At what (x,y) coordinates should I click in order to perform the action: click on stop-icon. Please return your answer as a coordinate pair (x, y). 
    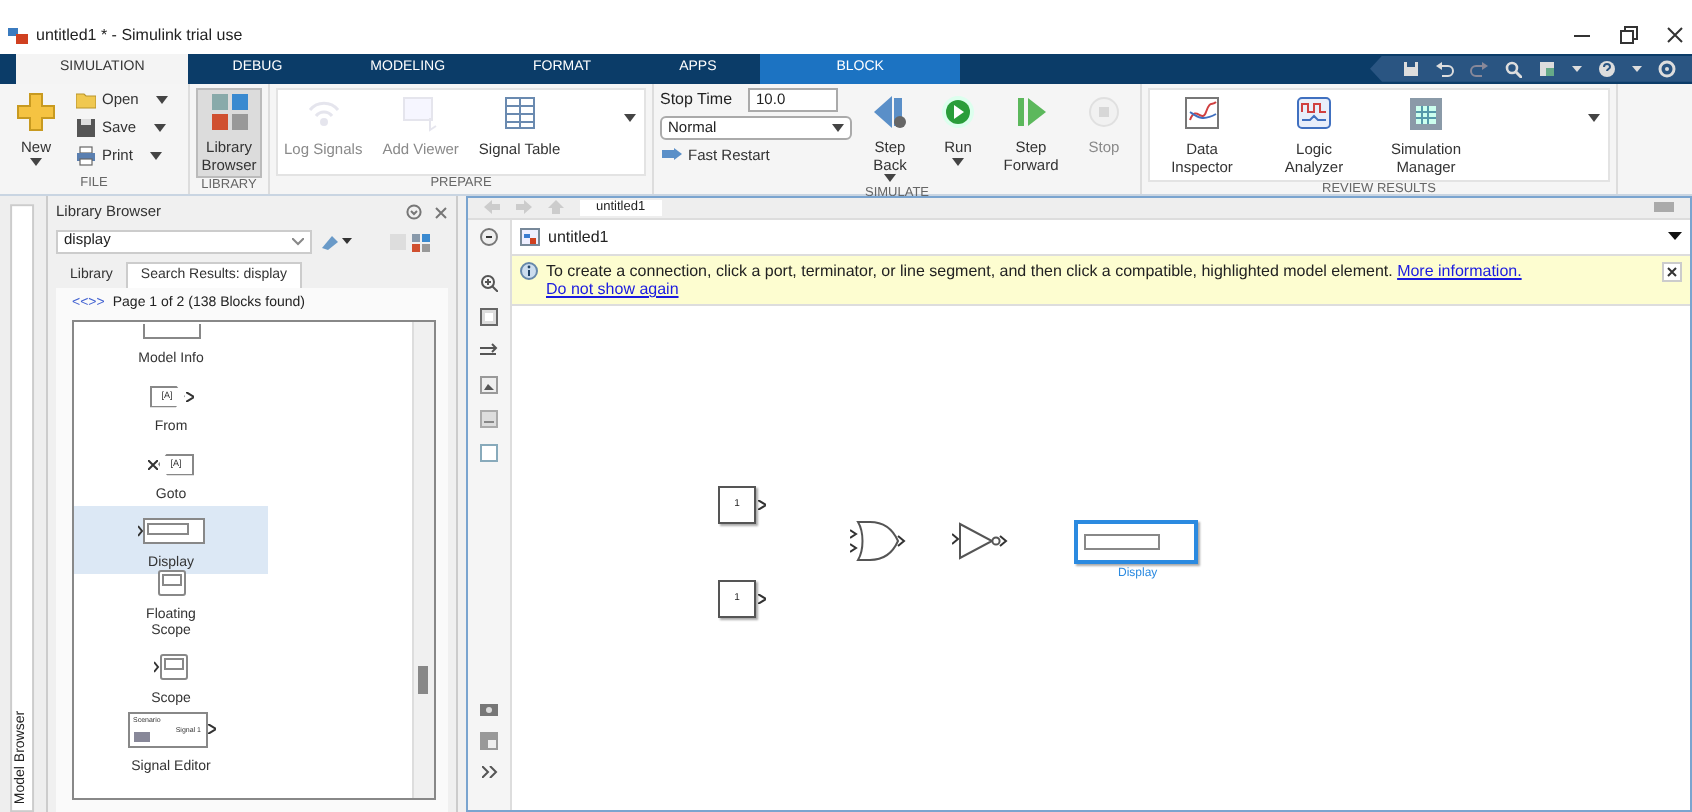
    Looking at the image, I should click on (1104, 111).